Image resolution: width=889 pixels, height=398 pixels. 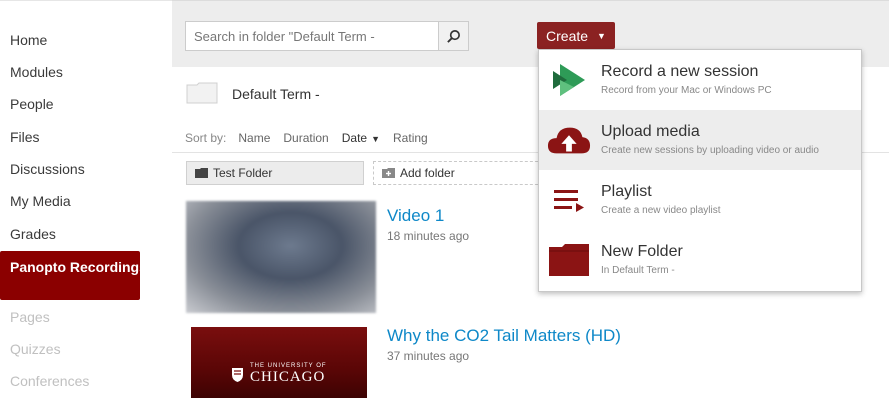 I want to click on sort-bar: Sort by: Name Duration Date ▼ Rating, so click(x=313, y=138).